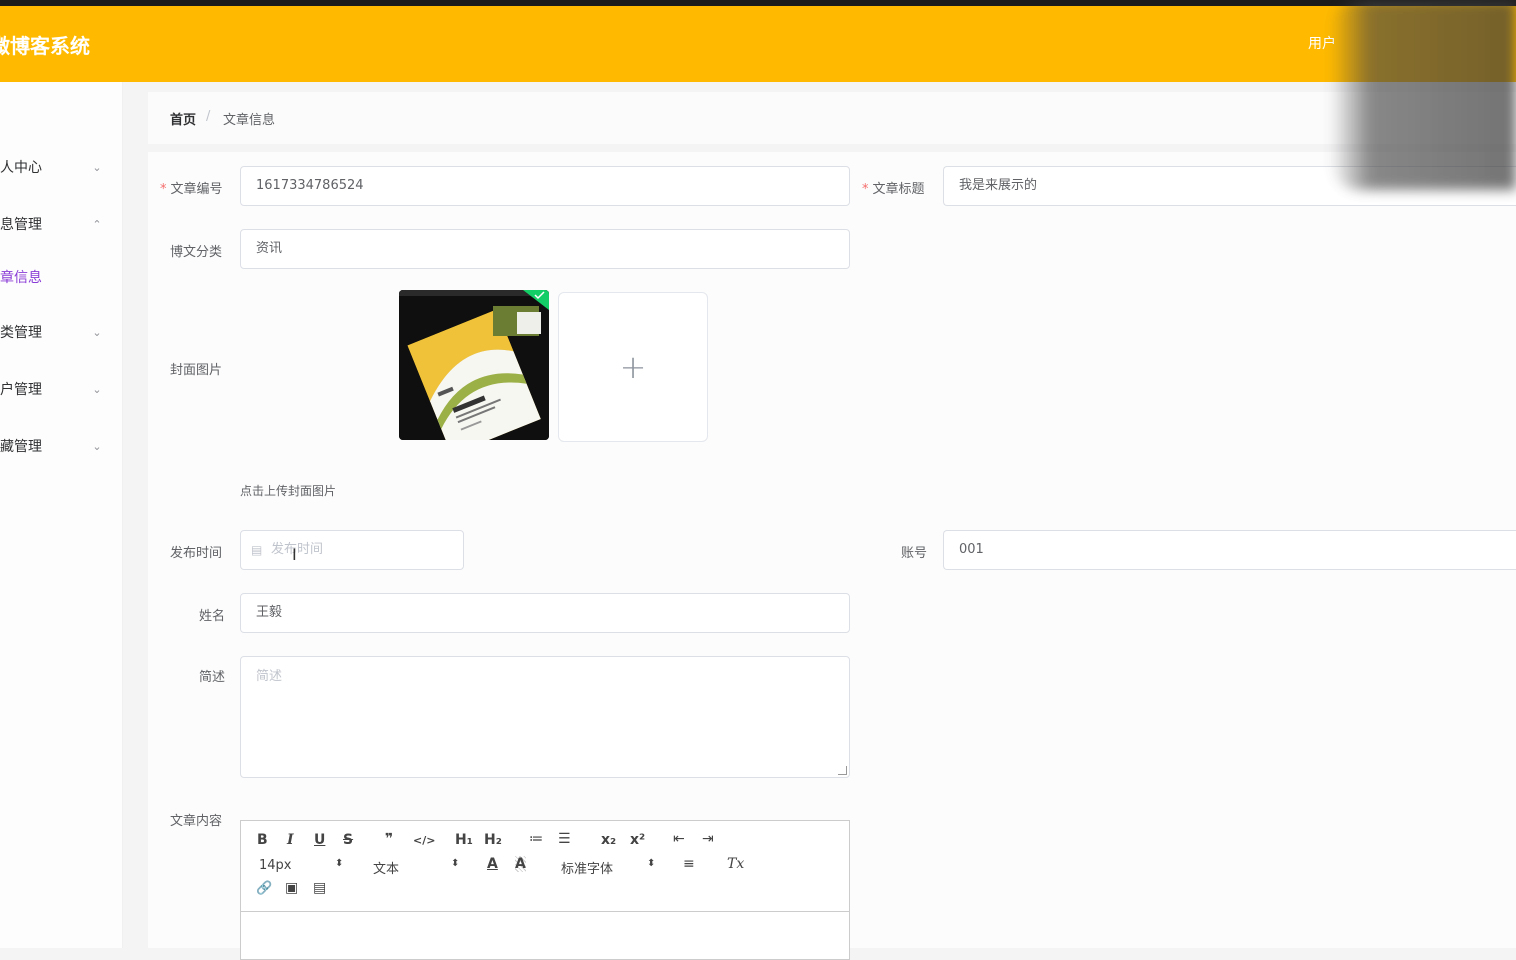  I want to click on font-color-icon: A, so click(492, 864).